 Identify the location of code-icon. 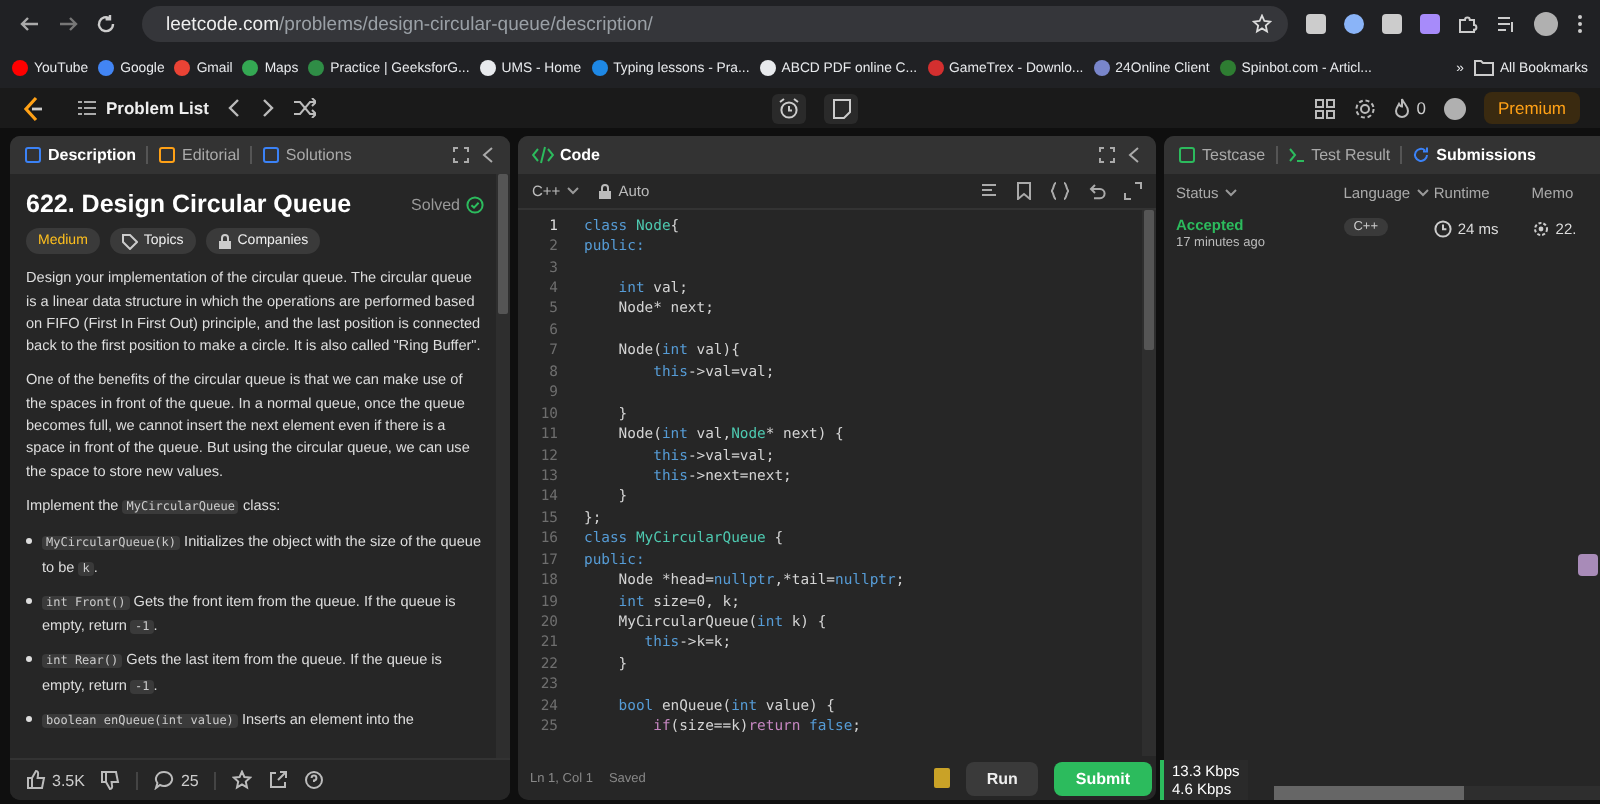
(543, 155).